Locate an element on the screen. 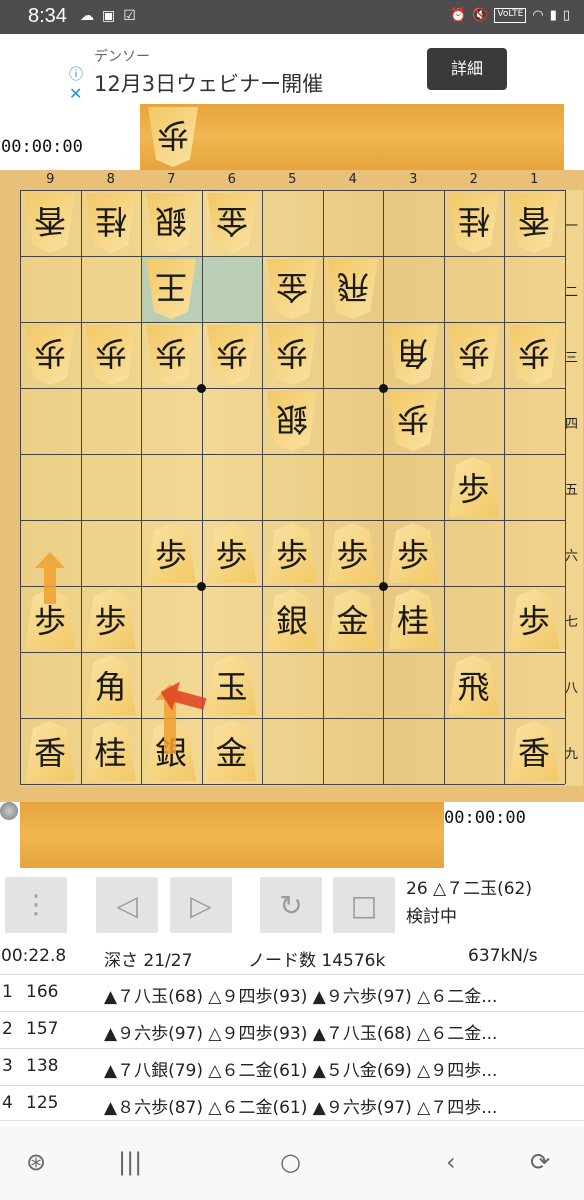 This screenshot has height=1200, width=584. status-bar: 8:34 ☁ ▣ ☑ ⏰ 🔇 VoLTE ◠ ▮ ▯ is located at coordinates (292, 17).